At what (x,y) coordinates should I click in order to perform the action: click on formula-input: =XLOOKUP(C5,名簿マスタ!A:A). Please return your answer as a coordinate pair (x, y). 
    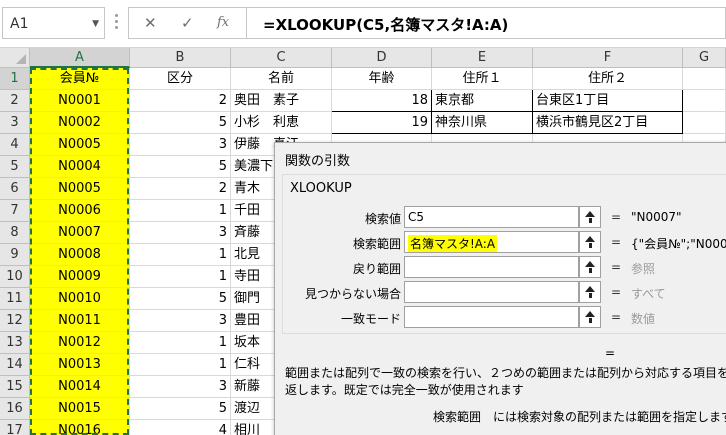
    Looking at the image, I should click on (486, 23).